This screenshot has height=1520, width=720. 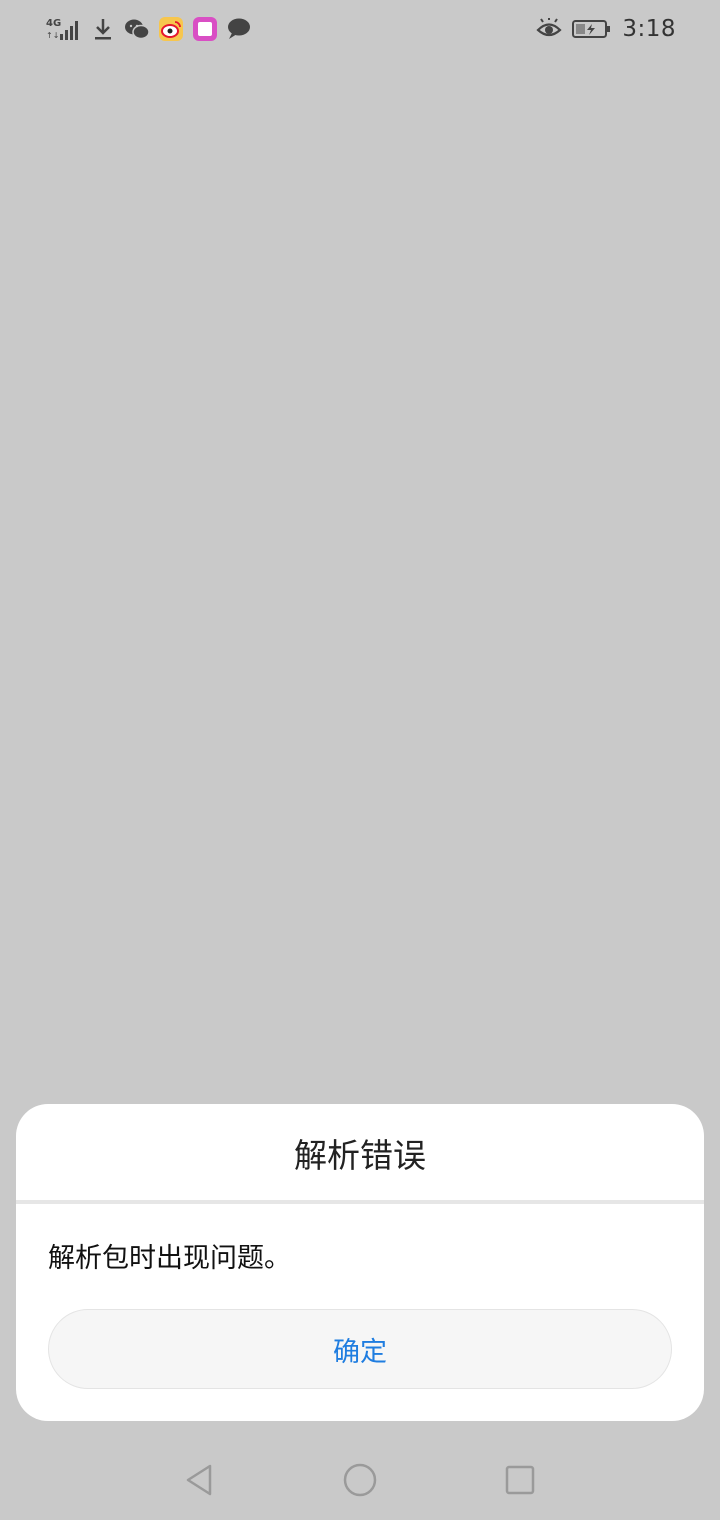 I want to click on home-icon, so click(x=360, y=1480).